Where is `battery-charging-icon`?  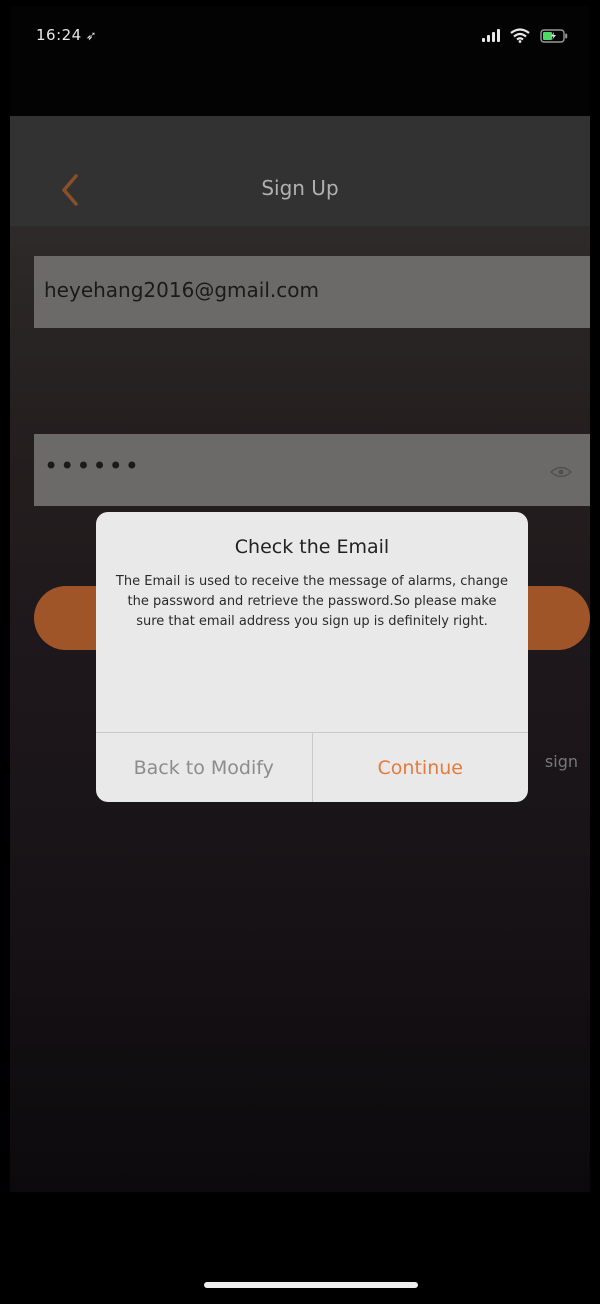
battery-charging-icon is located at coordinates (554, 35).